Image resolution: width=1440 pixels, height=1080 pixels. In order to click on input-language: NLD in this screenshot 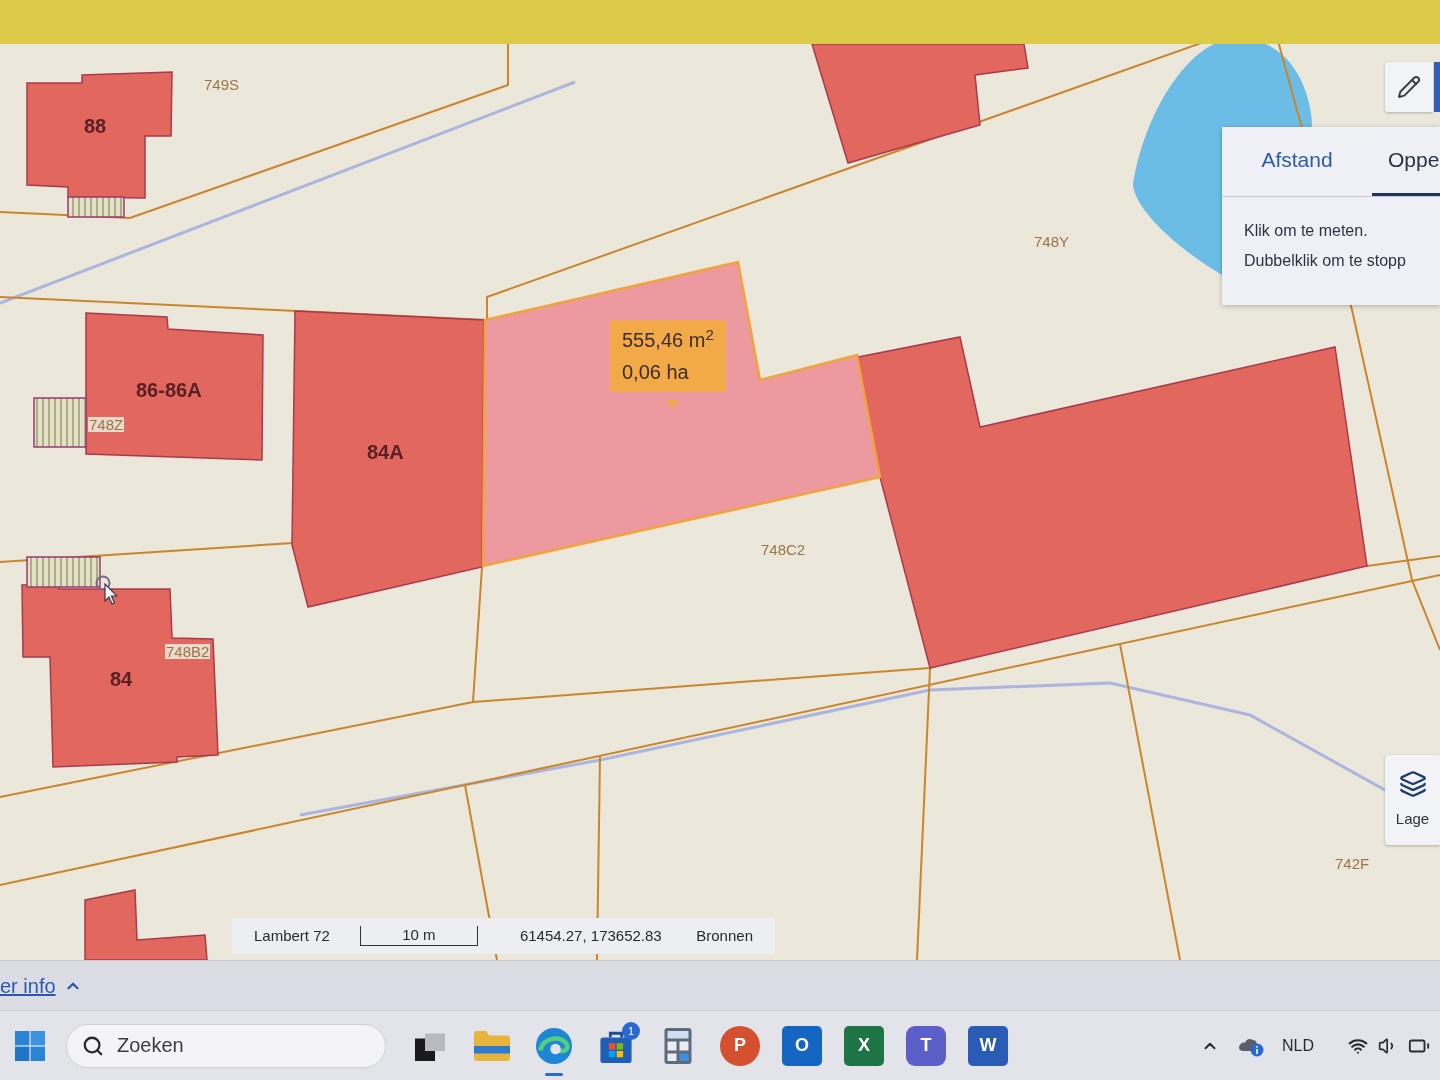, I will do `click(1298, 1045)`.